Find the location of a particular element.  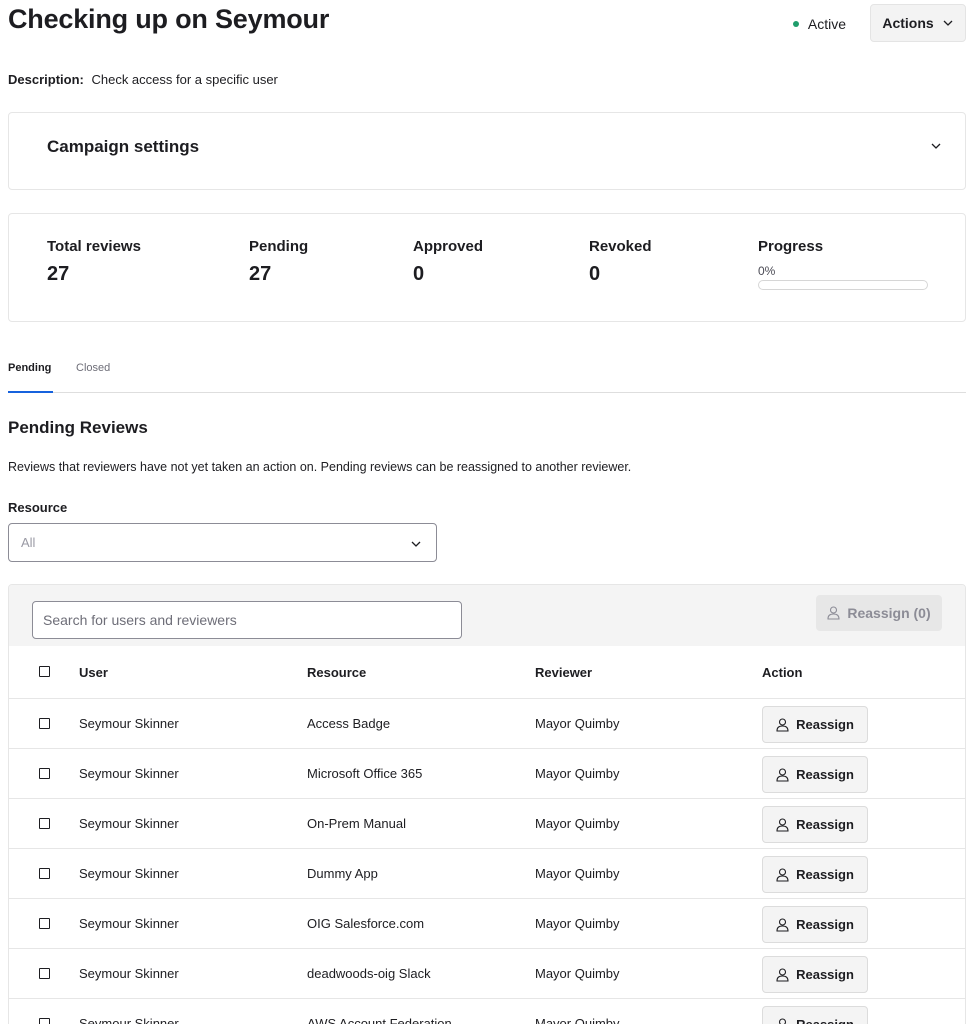

progress-percent: 0% is located at coordinates (767, 271).